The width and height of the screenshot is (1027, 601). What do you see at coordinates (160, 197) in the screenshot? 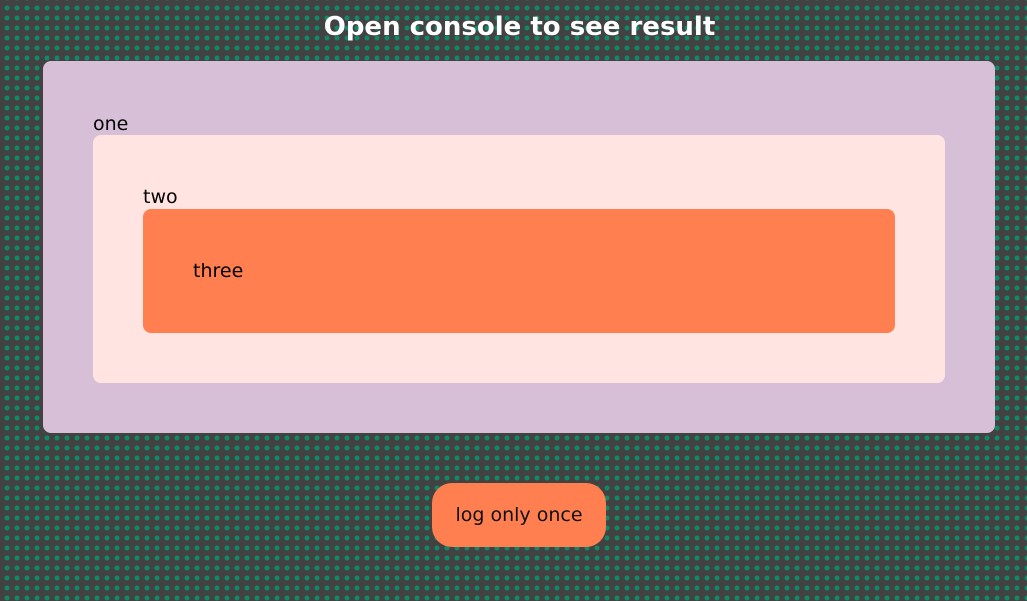
I see `box-two-label: two` at bounding box center [160, 197].